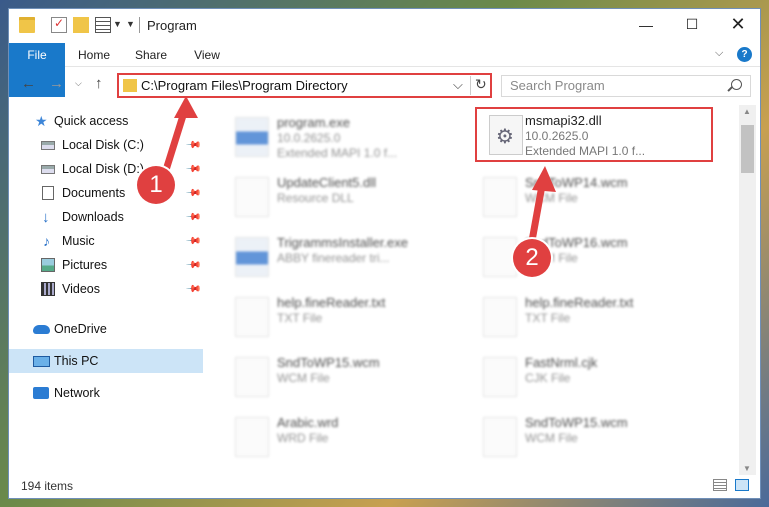 The height and width of the screenshot is (507, 769). What do you see at coordinates (106, 169) in the screenshot?
I see `sidebar-item-local-disk-d: Local Disk (D:) 📌` at bounding box center [106, 169].